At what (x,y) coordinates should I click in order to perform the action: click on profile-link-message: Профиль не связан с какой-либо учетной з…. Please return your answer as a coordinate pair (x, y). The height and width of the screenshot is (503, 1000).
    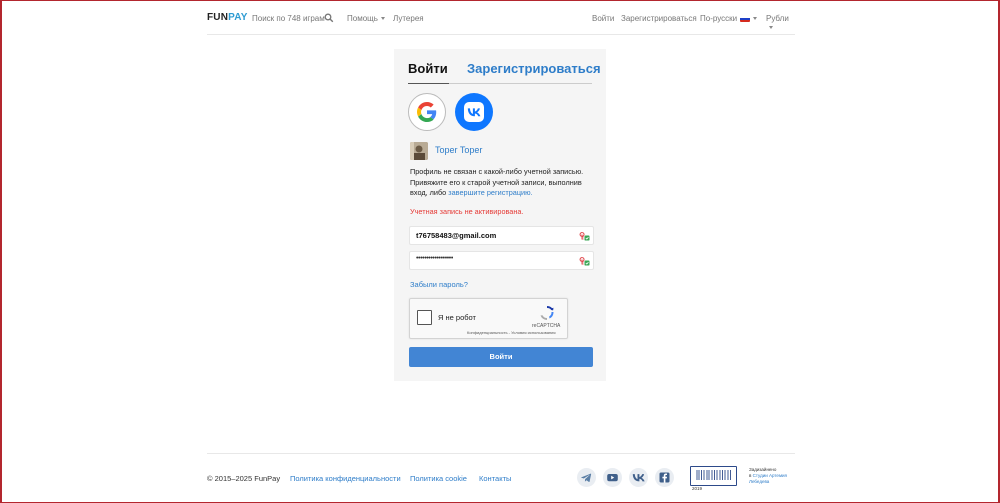
    Looking at the image, I should click on (497, 182).